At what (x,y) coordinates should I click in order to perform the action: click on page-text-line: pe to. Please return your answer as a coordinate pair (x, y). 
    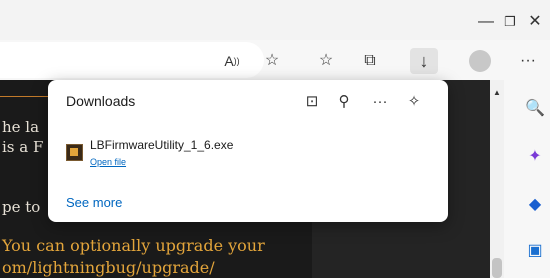
    Looking at the image, I should click on (21, 207).